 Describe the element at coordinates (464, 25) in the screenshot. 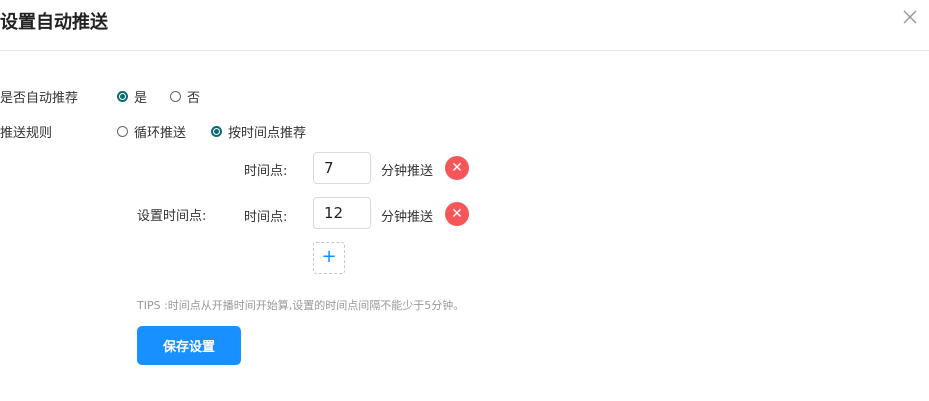

I see `dialog-header: 设置自动推送` at that location.